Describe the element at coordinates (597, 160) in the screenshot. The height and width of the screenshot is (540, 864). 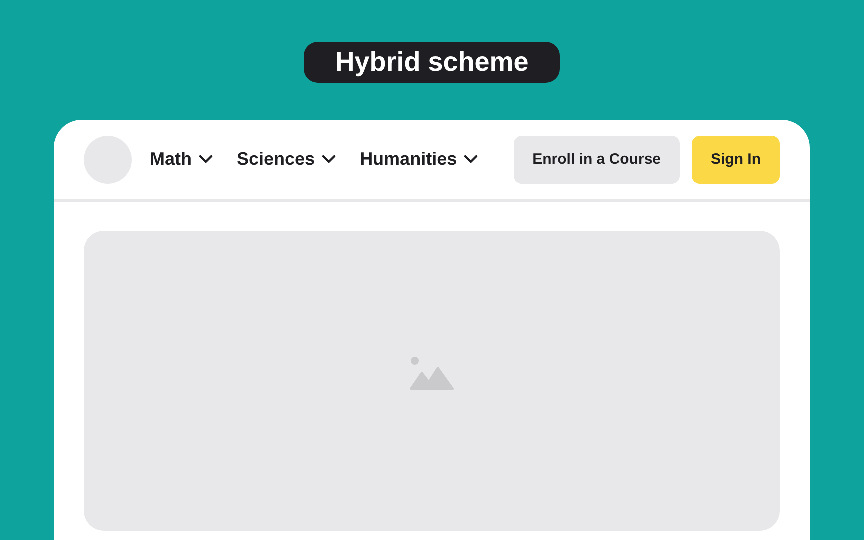
I see `enroll-button: Enroll in a Course` at that location.